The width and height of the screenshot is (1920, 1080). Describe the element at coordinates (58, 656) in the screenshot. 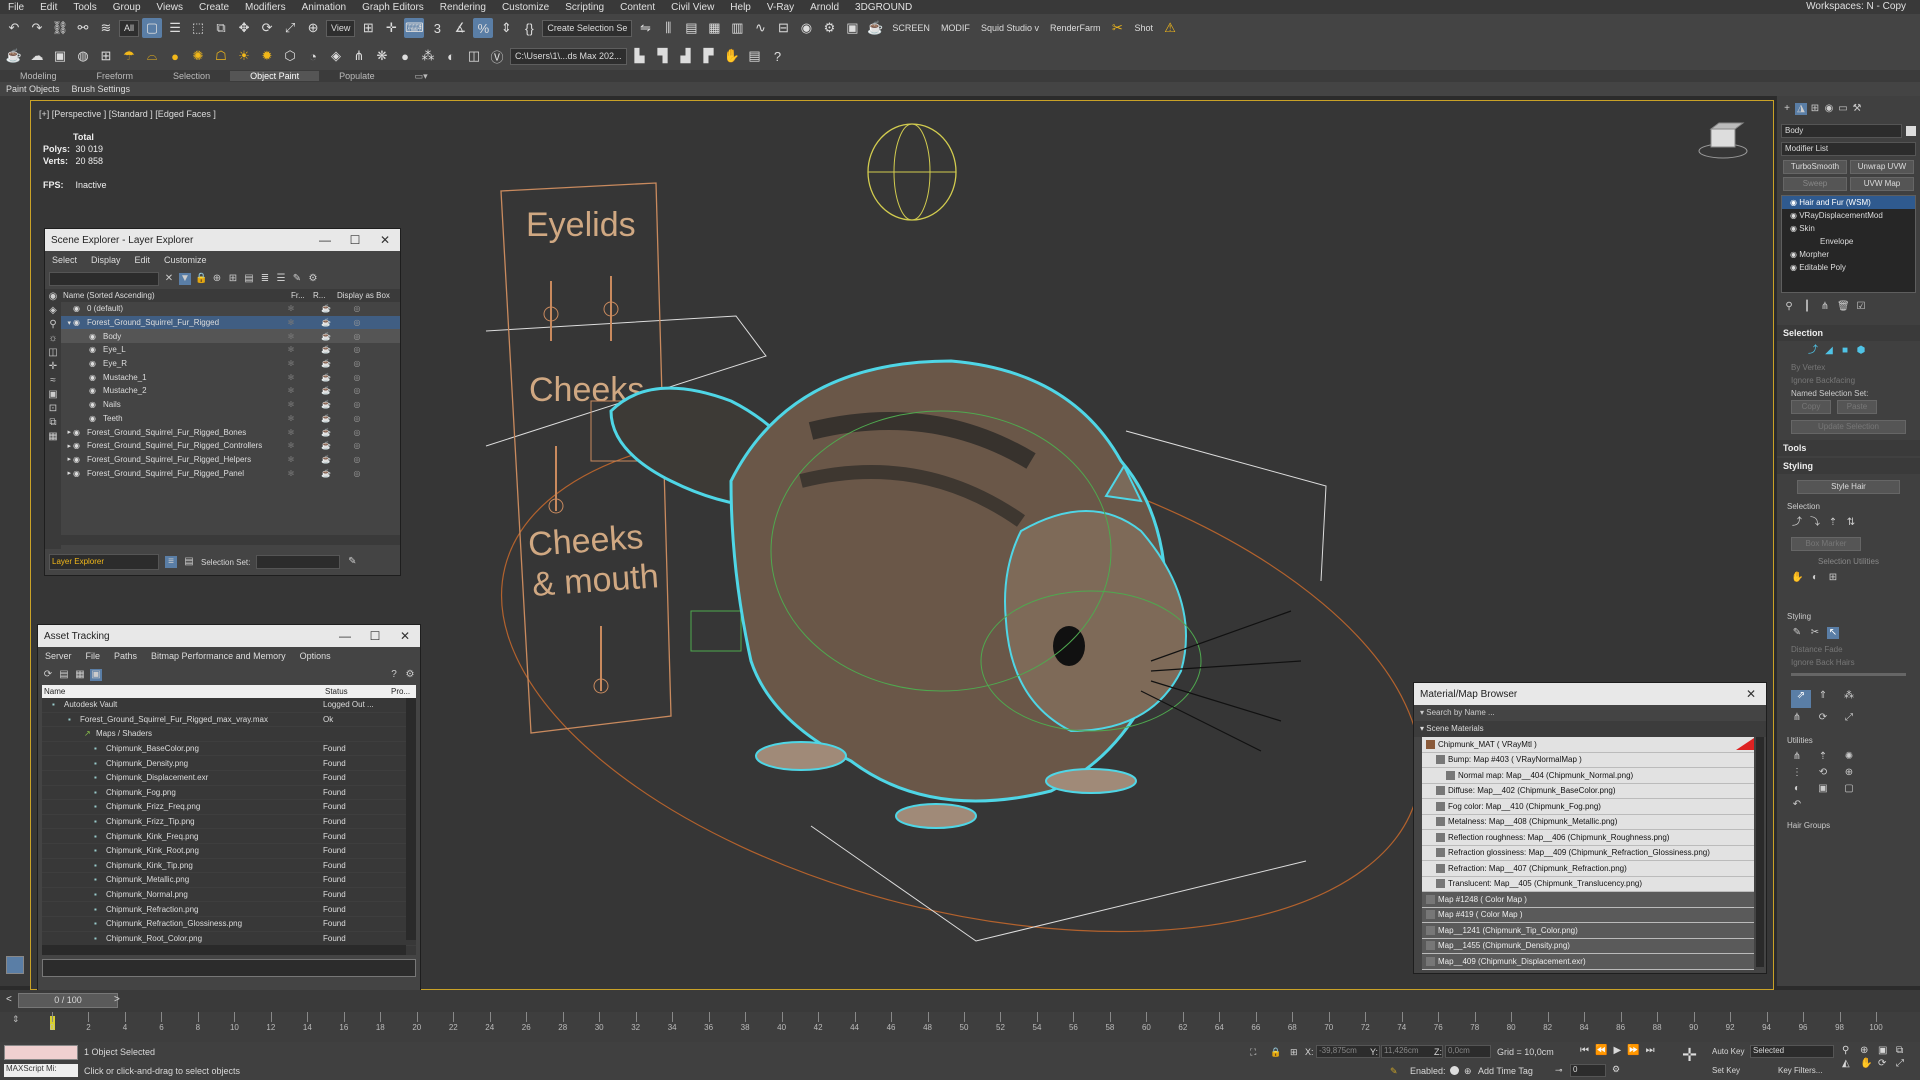

I see `asset-menu-server: Server` at that location.